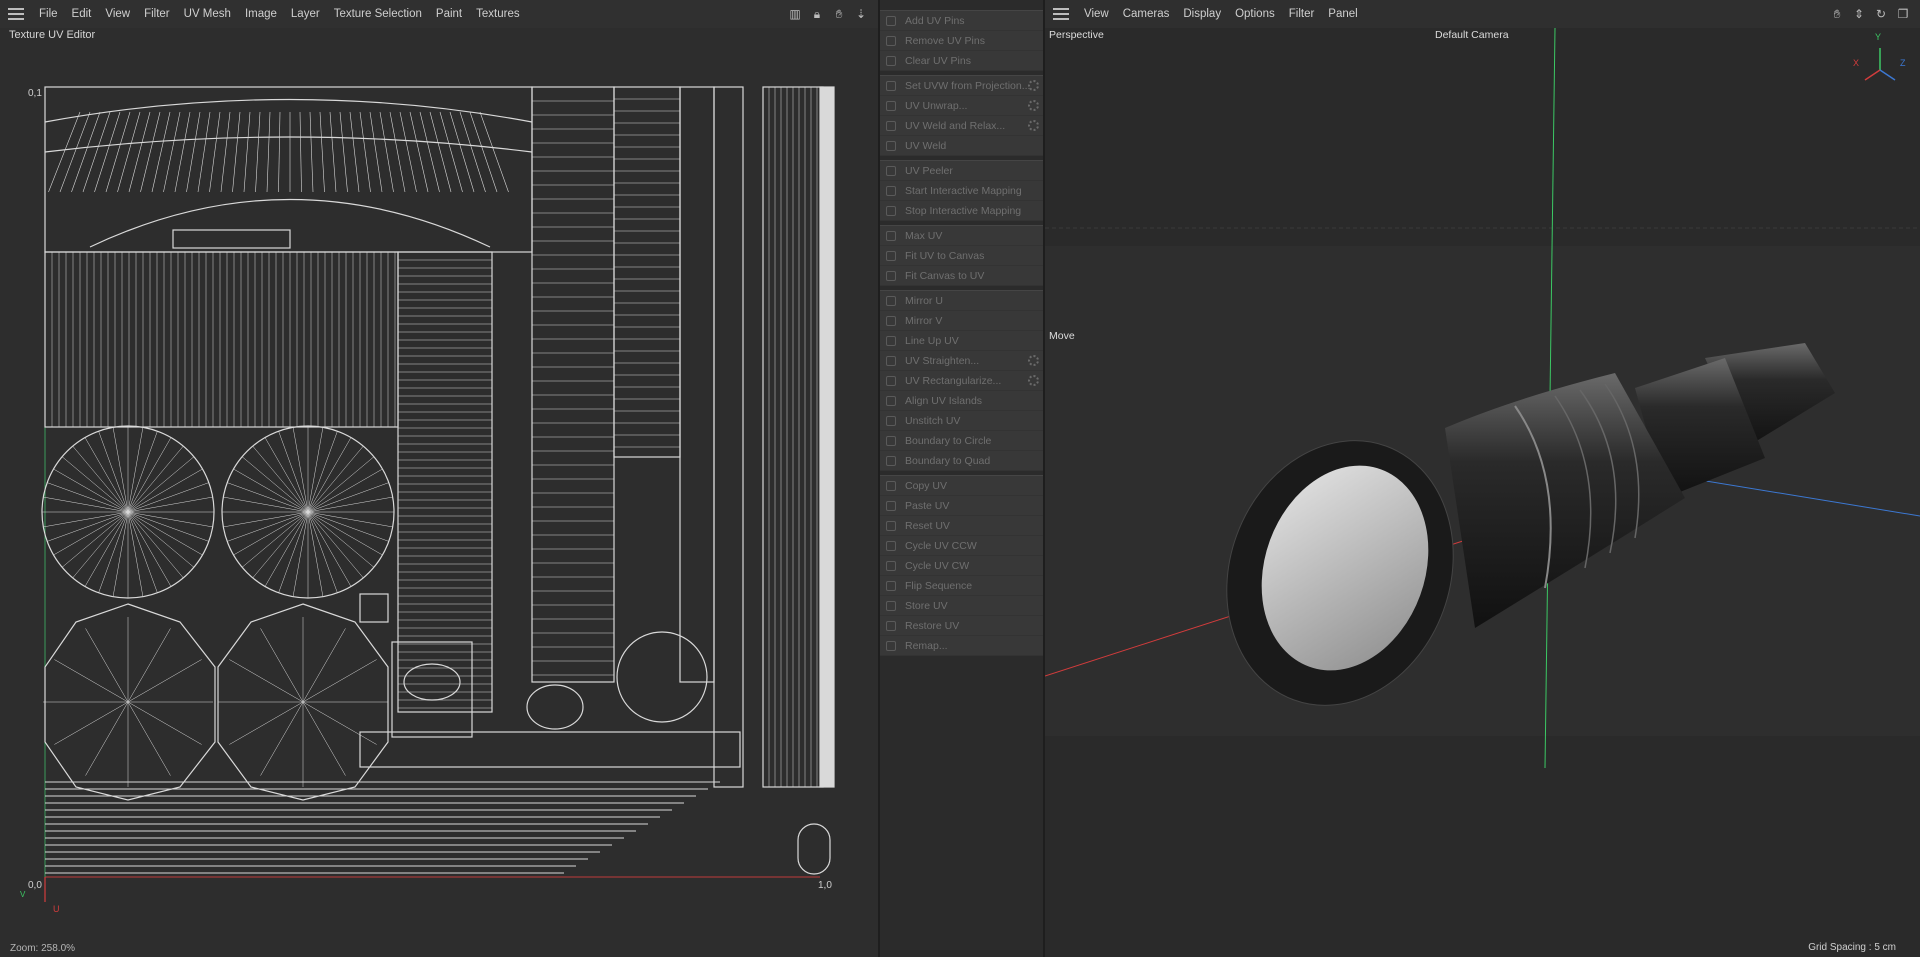 The height and width of the screenshot is (957, 1920). Describe the element at coordinates (961, 211) in the screenshot. I see `command-stop-interactive-mapping: Stop Interactive Mapping` at that location.